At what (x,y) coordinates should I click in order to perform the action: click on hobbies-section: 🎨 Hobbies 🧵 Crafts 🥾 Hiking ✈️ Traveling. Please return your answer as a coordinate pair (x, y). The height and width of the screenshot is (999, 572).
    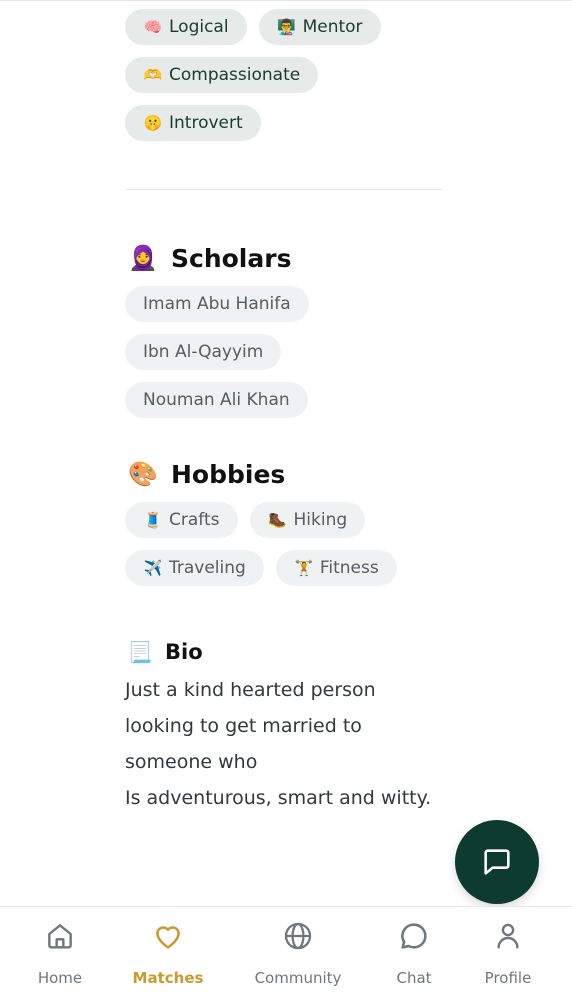
    Looking at the image, I should click on (284, 527).